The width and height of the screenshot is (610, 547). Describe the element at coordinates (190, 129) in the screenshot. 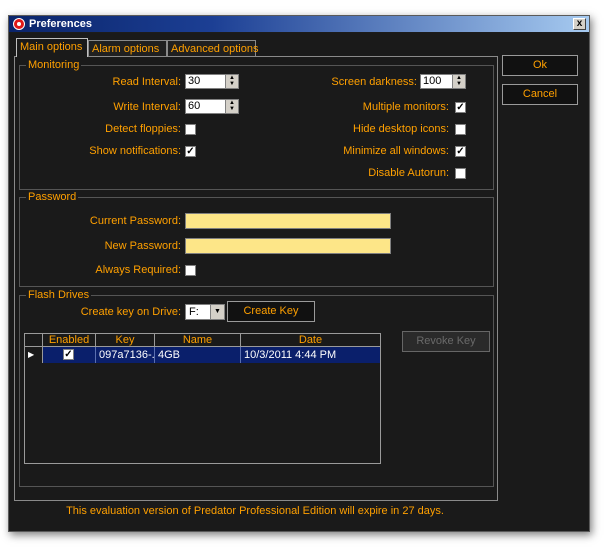

I see `detect-floppies-checkbox` at that location.